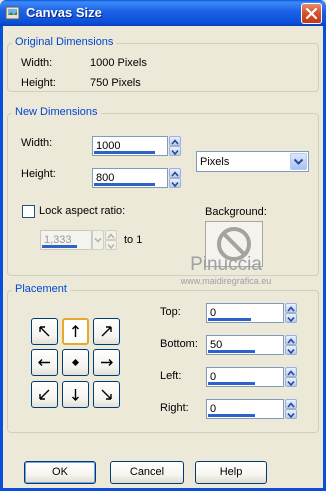 The height and width of the screenshot is (491, 326). What do you see at coordinates (12, 13) in the screenshot?
I see `canvas-app-icon` at bounding box center [12, 13].